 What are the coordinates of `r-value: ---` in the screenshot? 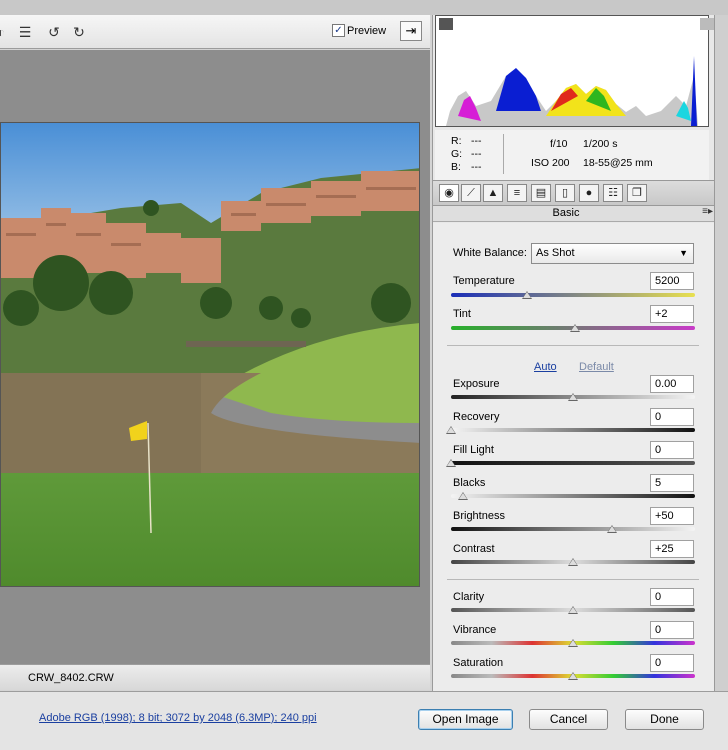 It's located at (476, 141).